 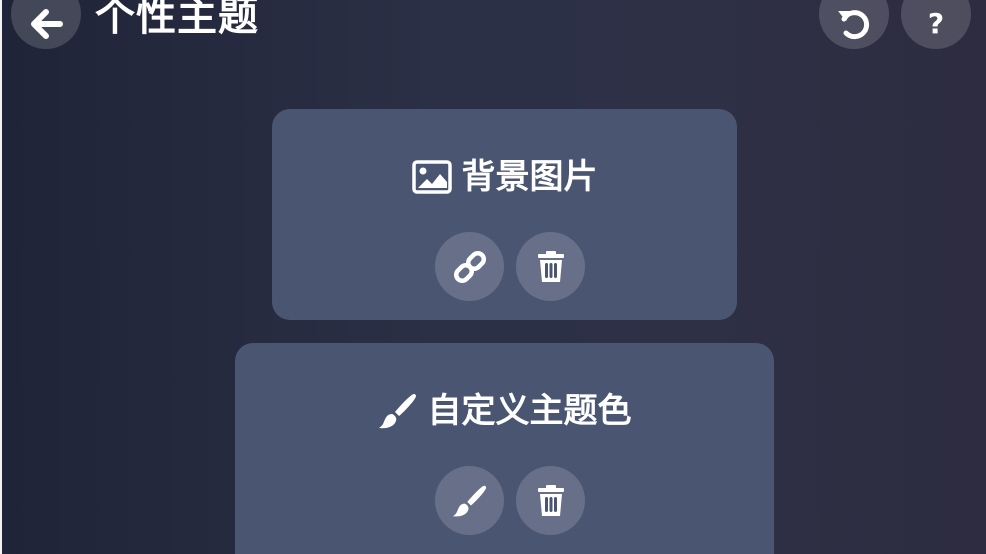 I want to click on window-edge, so click(x=1, y=277).